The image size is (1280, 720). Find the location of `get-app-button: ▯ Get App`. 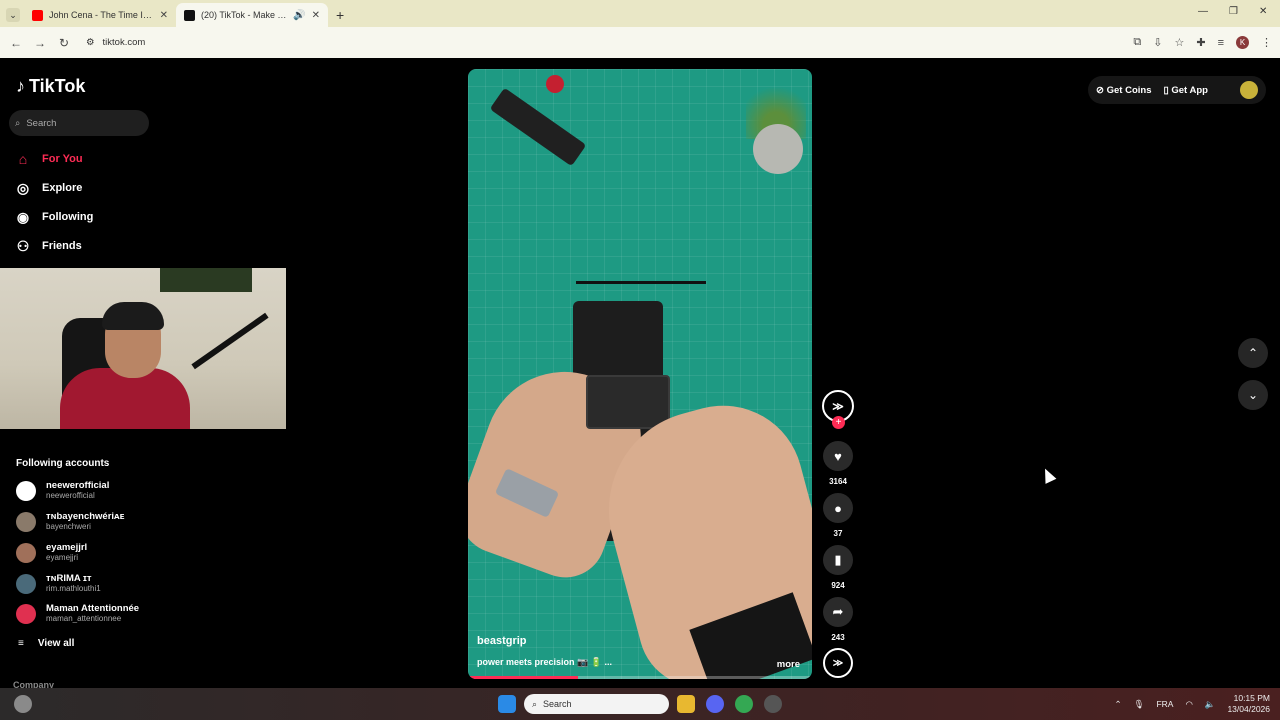

get-app-button: ▯ Get App is located at coordinates (1185, 90).